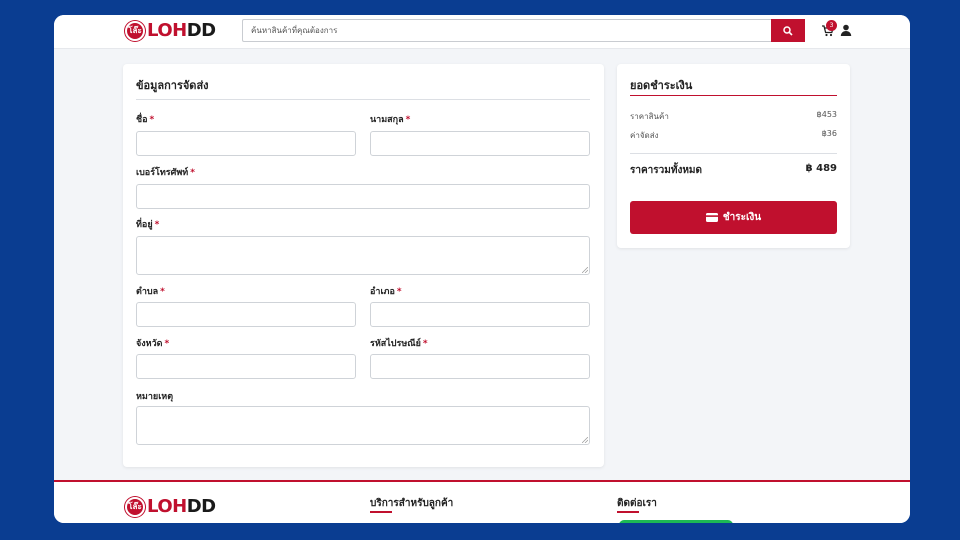  I want to click on first-name-field, so click(246, 143).